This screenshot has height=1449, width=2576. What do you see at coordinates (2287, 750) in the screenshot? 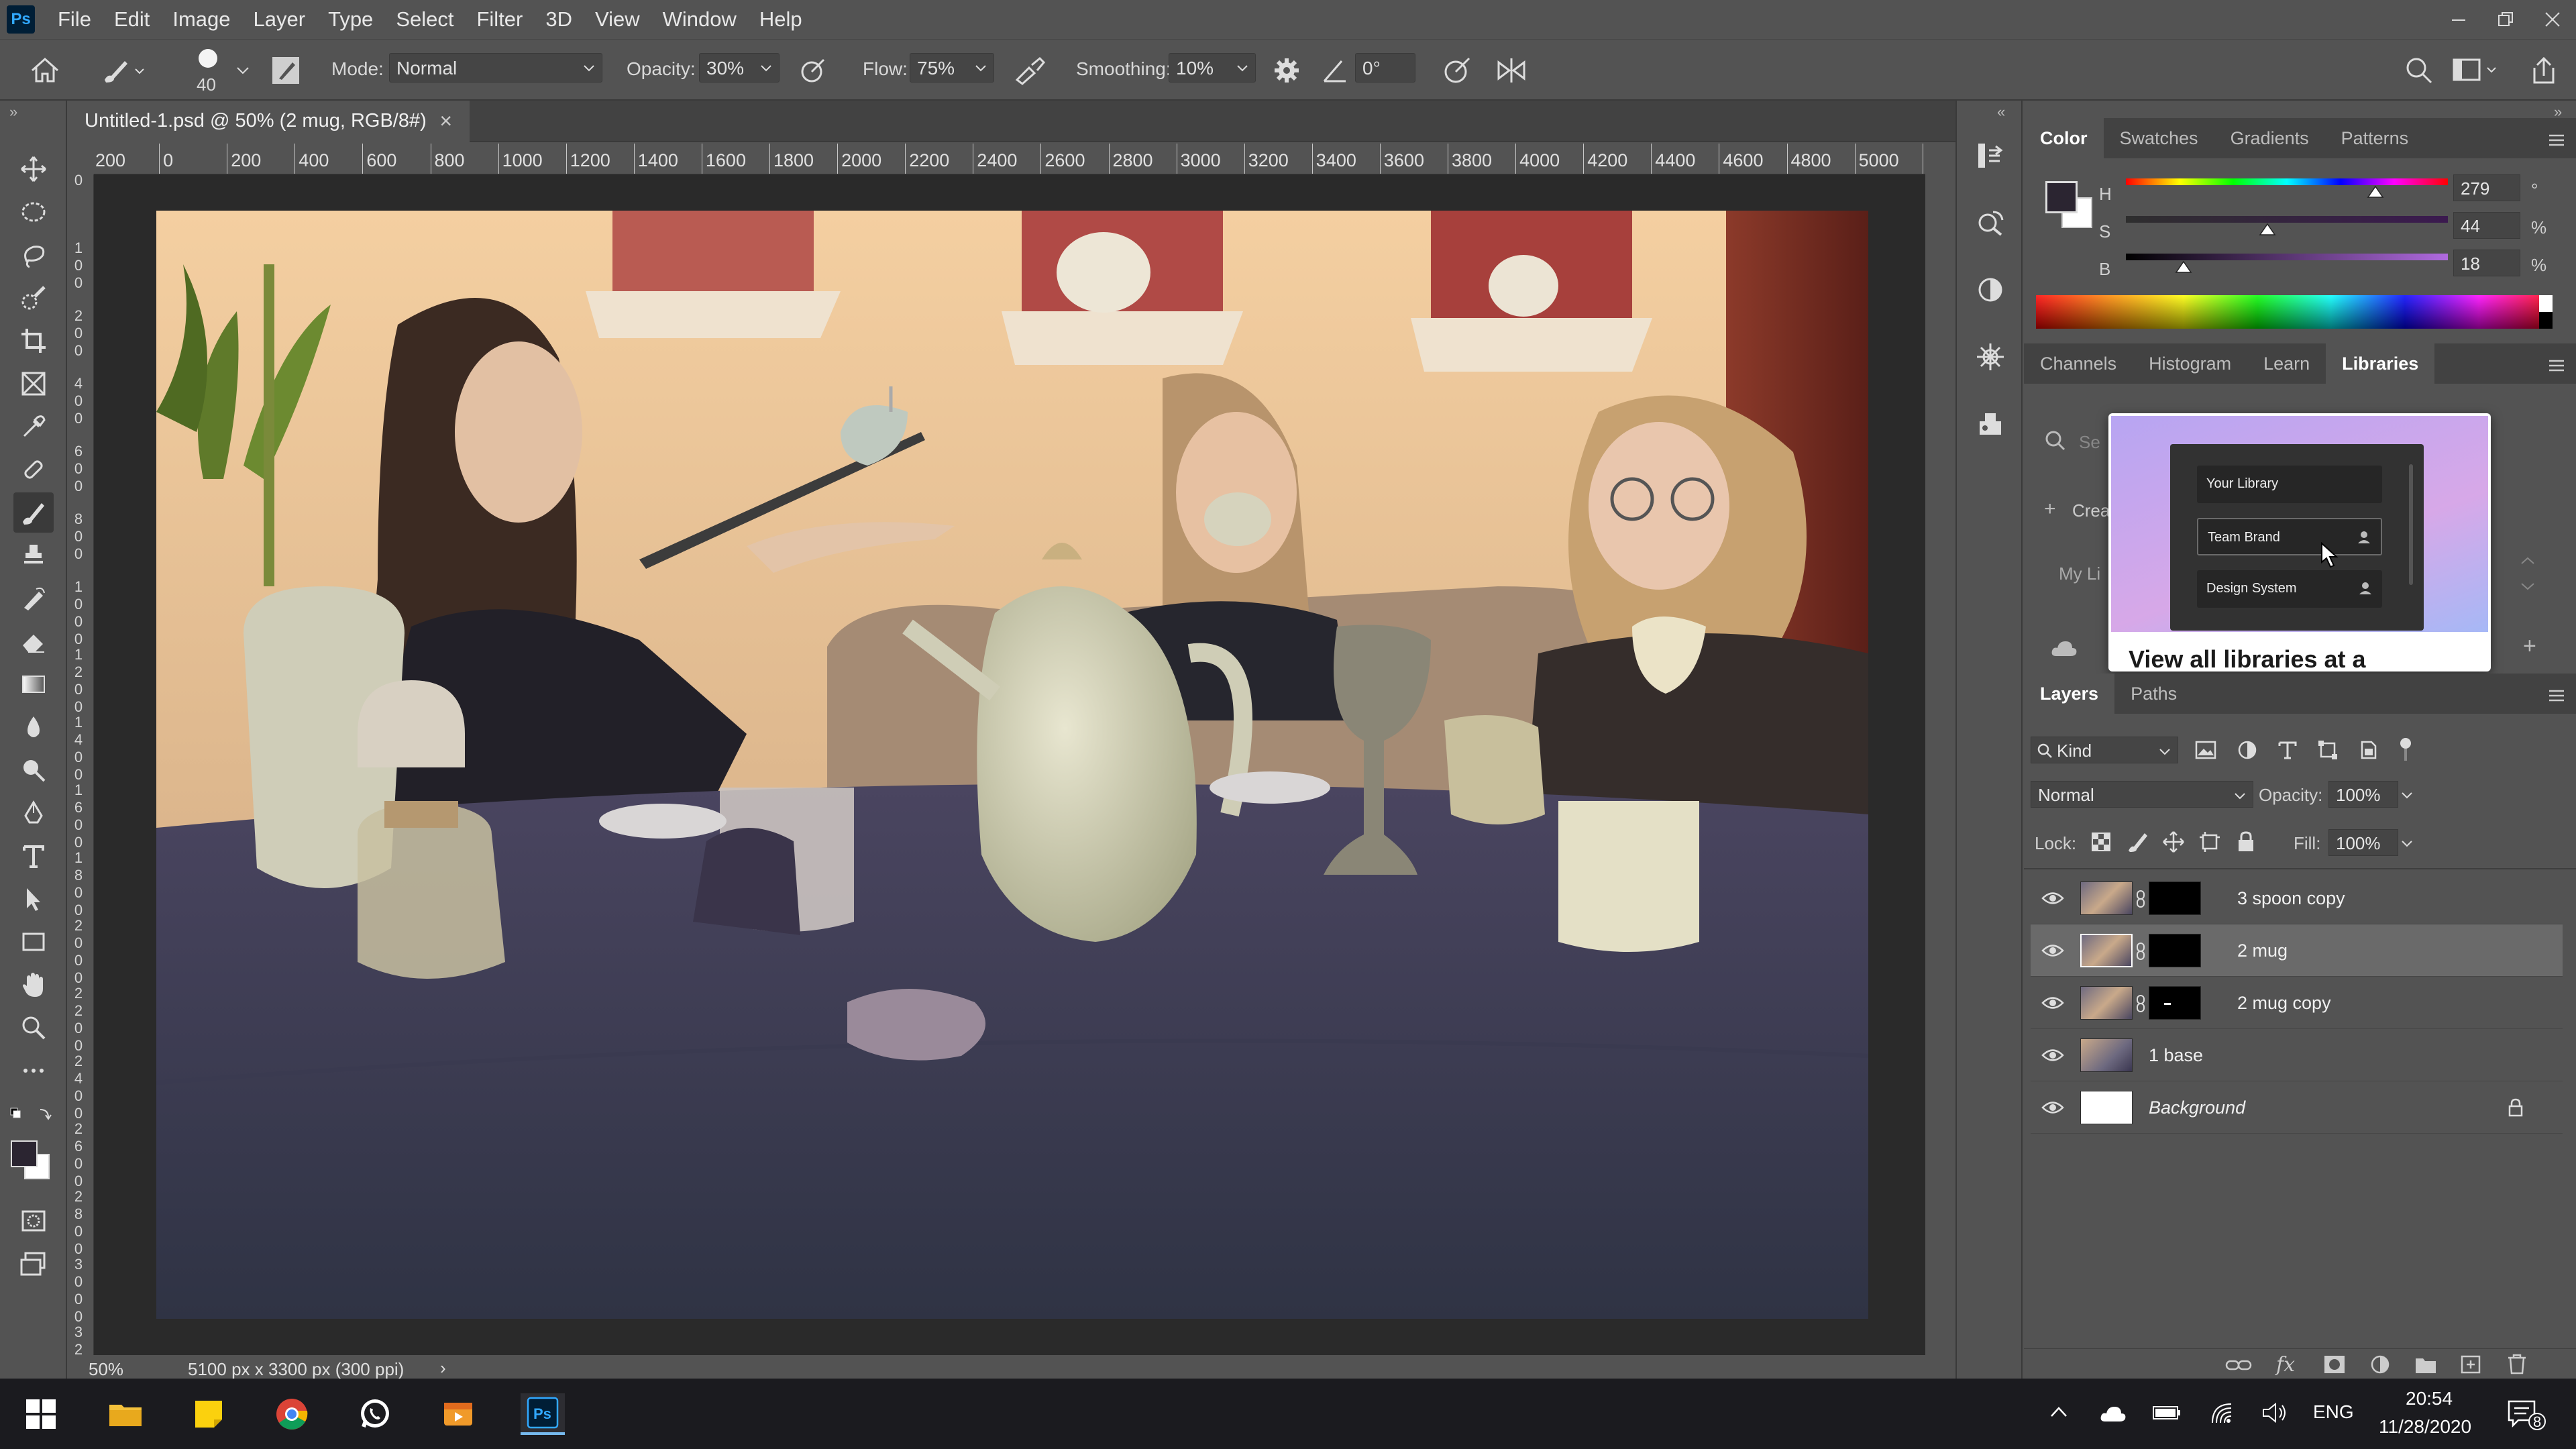
I see `filter-type-layers-icon` at bounding box center [2287, 750].